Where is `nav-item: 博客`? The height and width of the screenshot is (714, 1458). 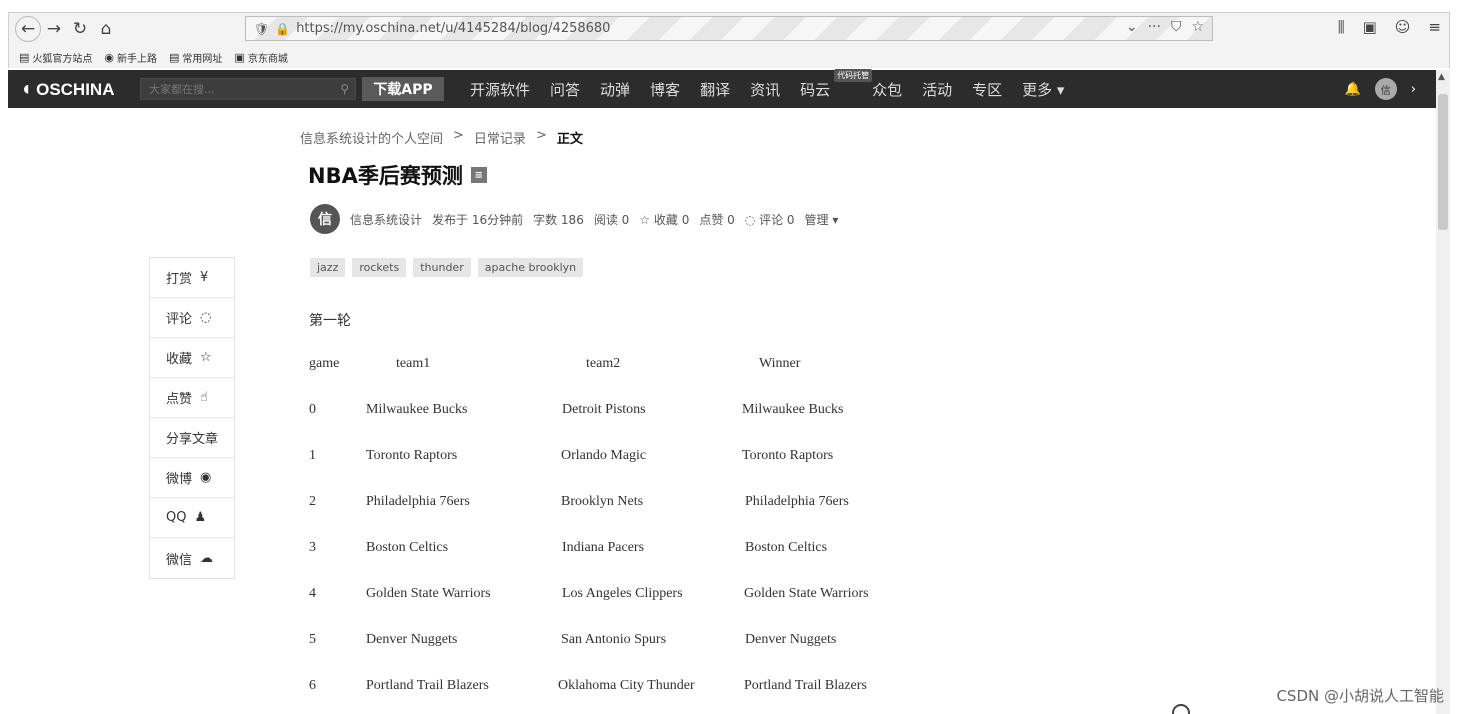 nav-item: 博客 is located at coordinates (665, 89).